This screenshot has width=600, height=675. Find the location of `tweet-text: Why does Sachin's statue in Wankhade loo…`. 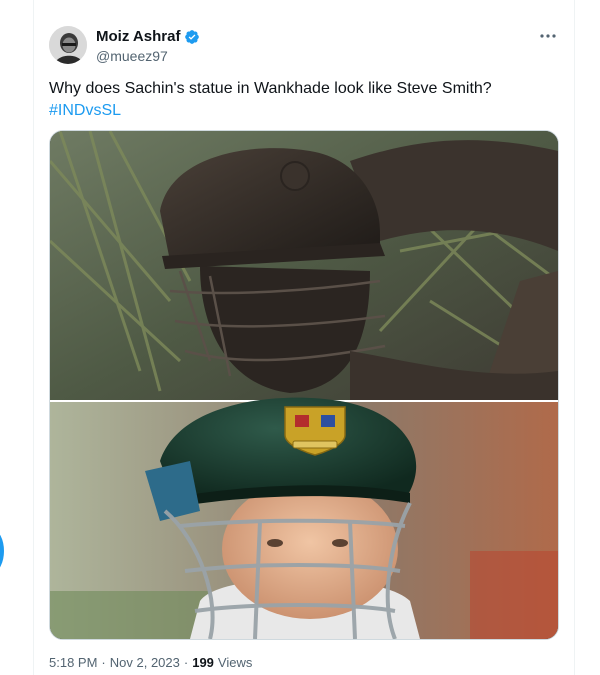

tweet-text: Why does Sachin's statue in Wankhade loo… is located at coordinates (304, 100).